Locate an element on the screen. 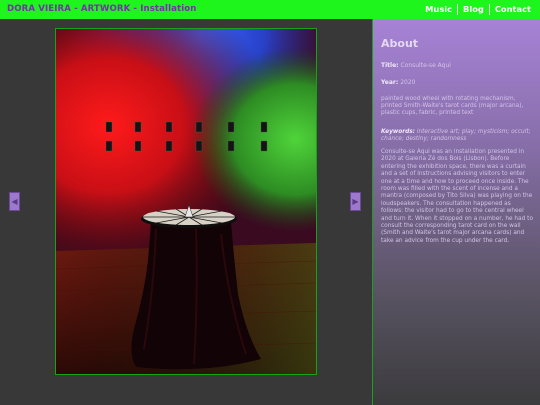 This screenshot has width=540, height=405. previous-image-button: ◀ is located at coordinates (14, 201).